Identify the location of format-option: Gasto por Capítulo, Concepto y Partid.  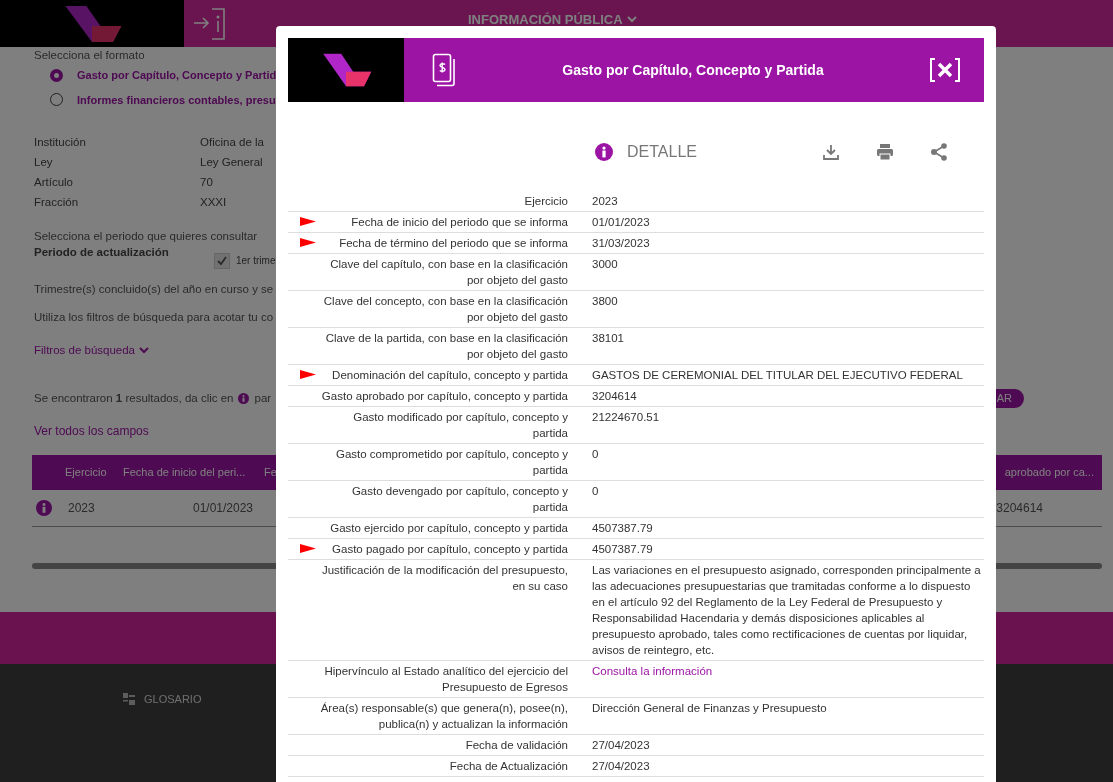
(163, 75).